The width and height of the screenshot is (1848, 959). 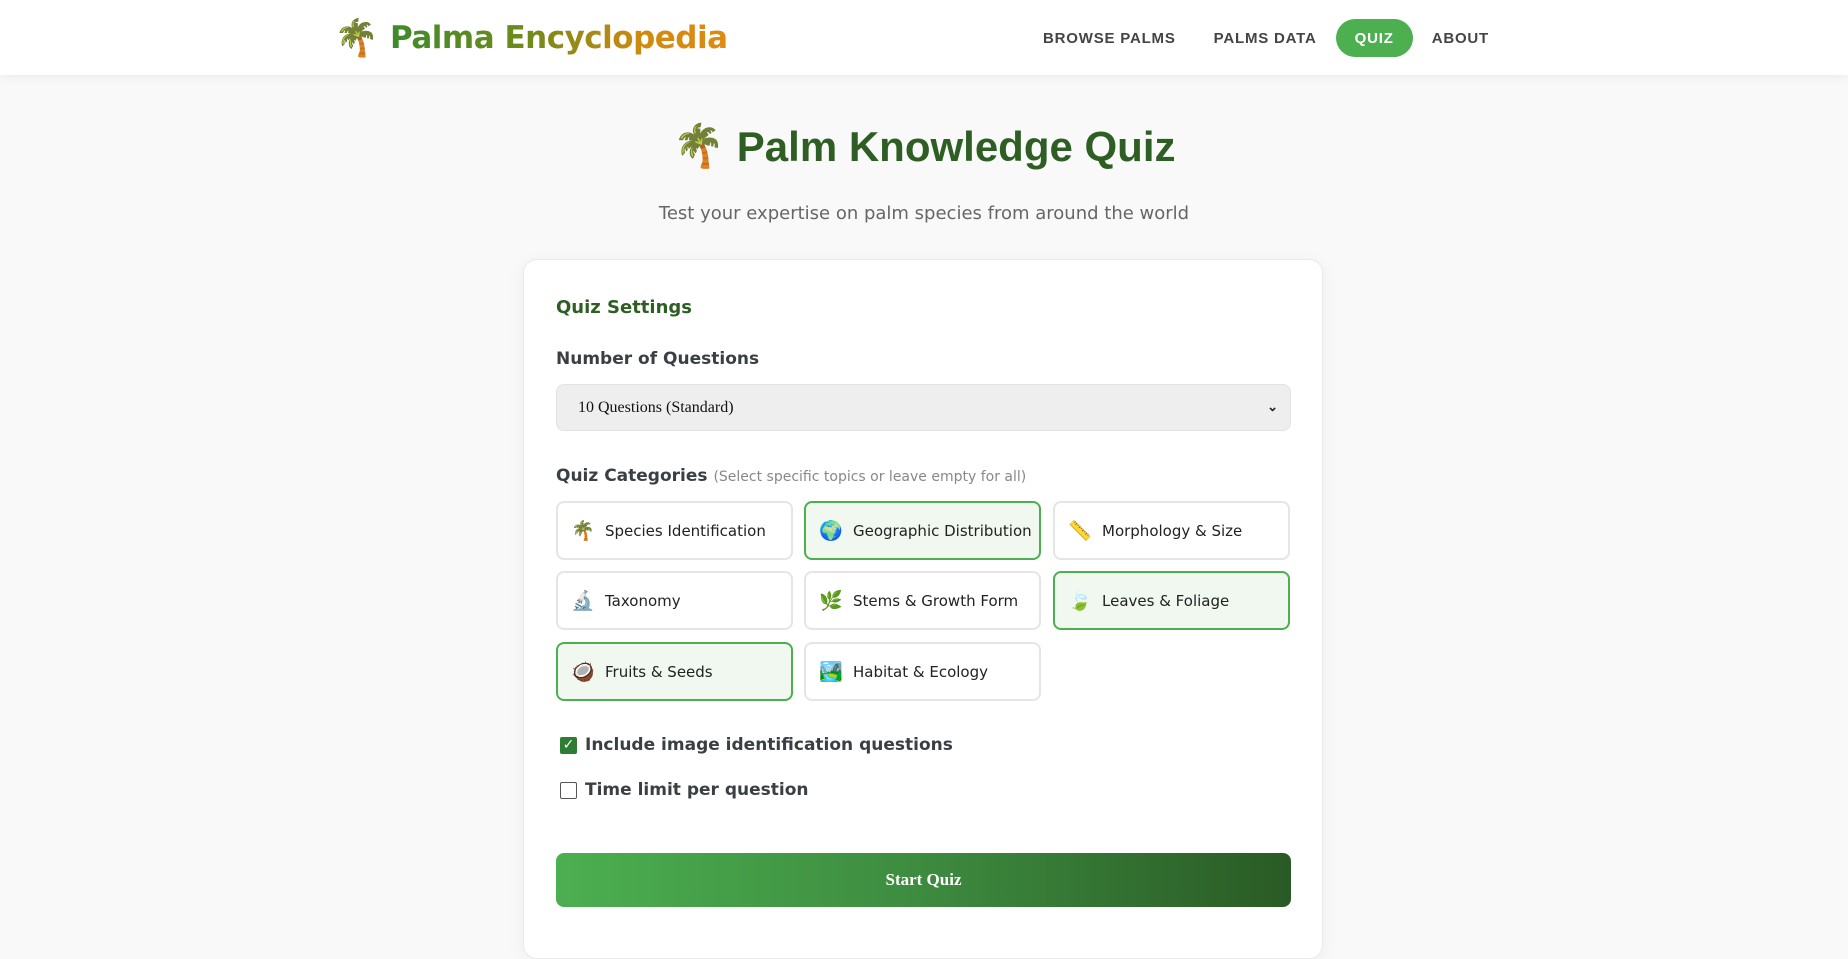 I want to click on brand-logo-link: 🌴 Palma Encyclopedia, so click(x=531, y=38).